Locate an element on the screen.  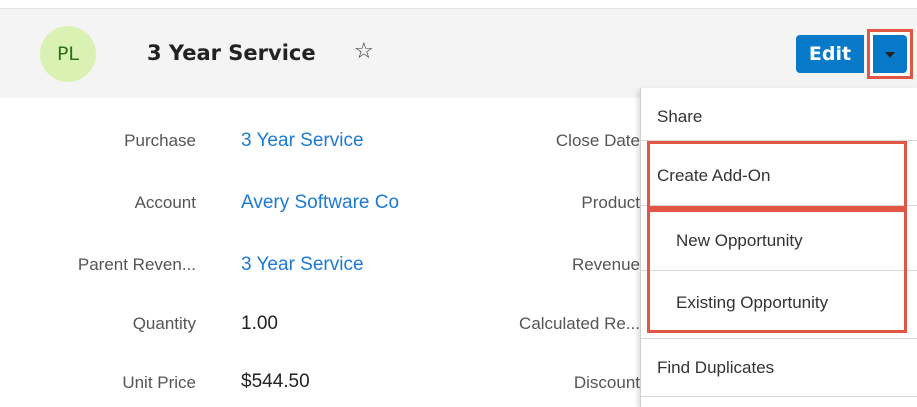
star-icon: ☆ is located at coordinates (364, 51).